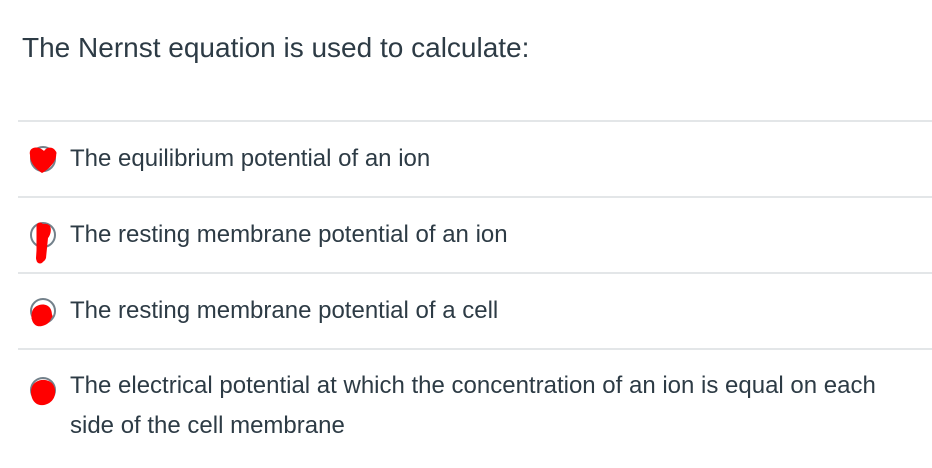 Image resolution: width=932 pixels, height=468 pixels. Describe the element at coordinates (289, 234) in the screenshot. I see `answer-label: The resting membrane potential of an ion` at that location.